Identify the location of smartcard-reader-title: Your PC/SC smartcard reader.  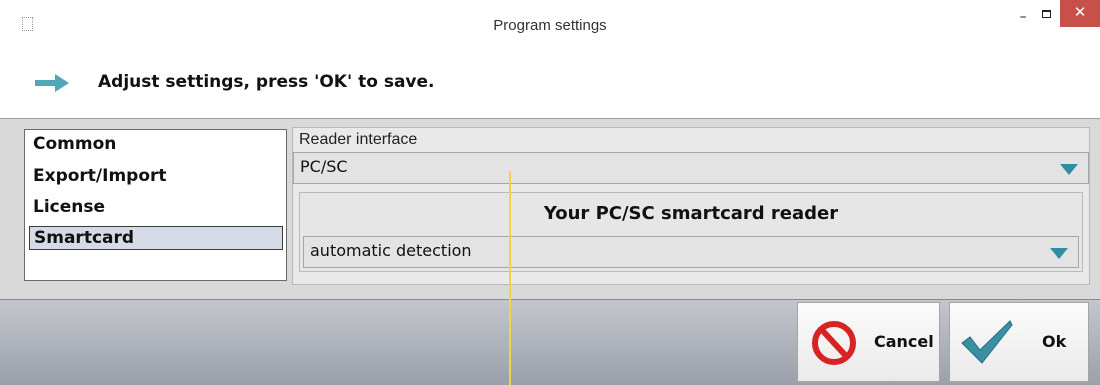
(691, 213).